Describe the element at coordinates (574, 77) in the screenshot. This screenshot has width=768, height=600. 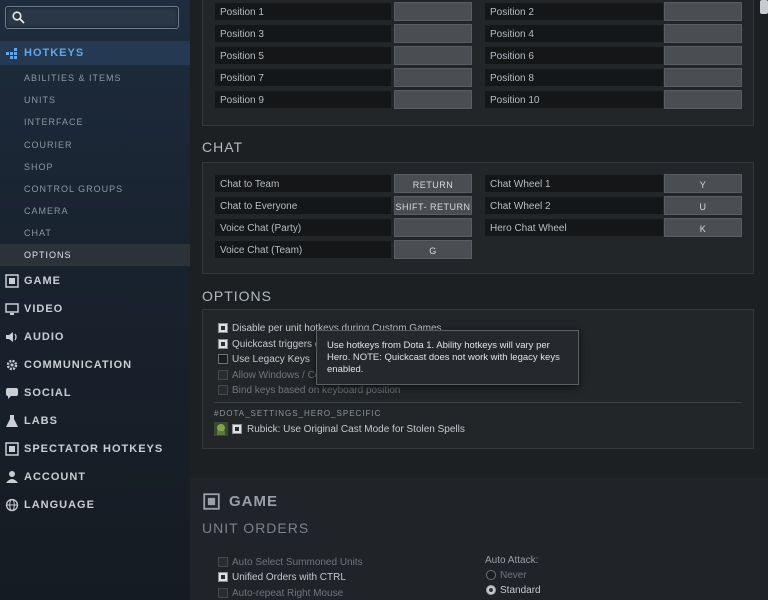
I see `hotkey-label: Position 8` at that location.